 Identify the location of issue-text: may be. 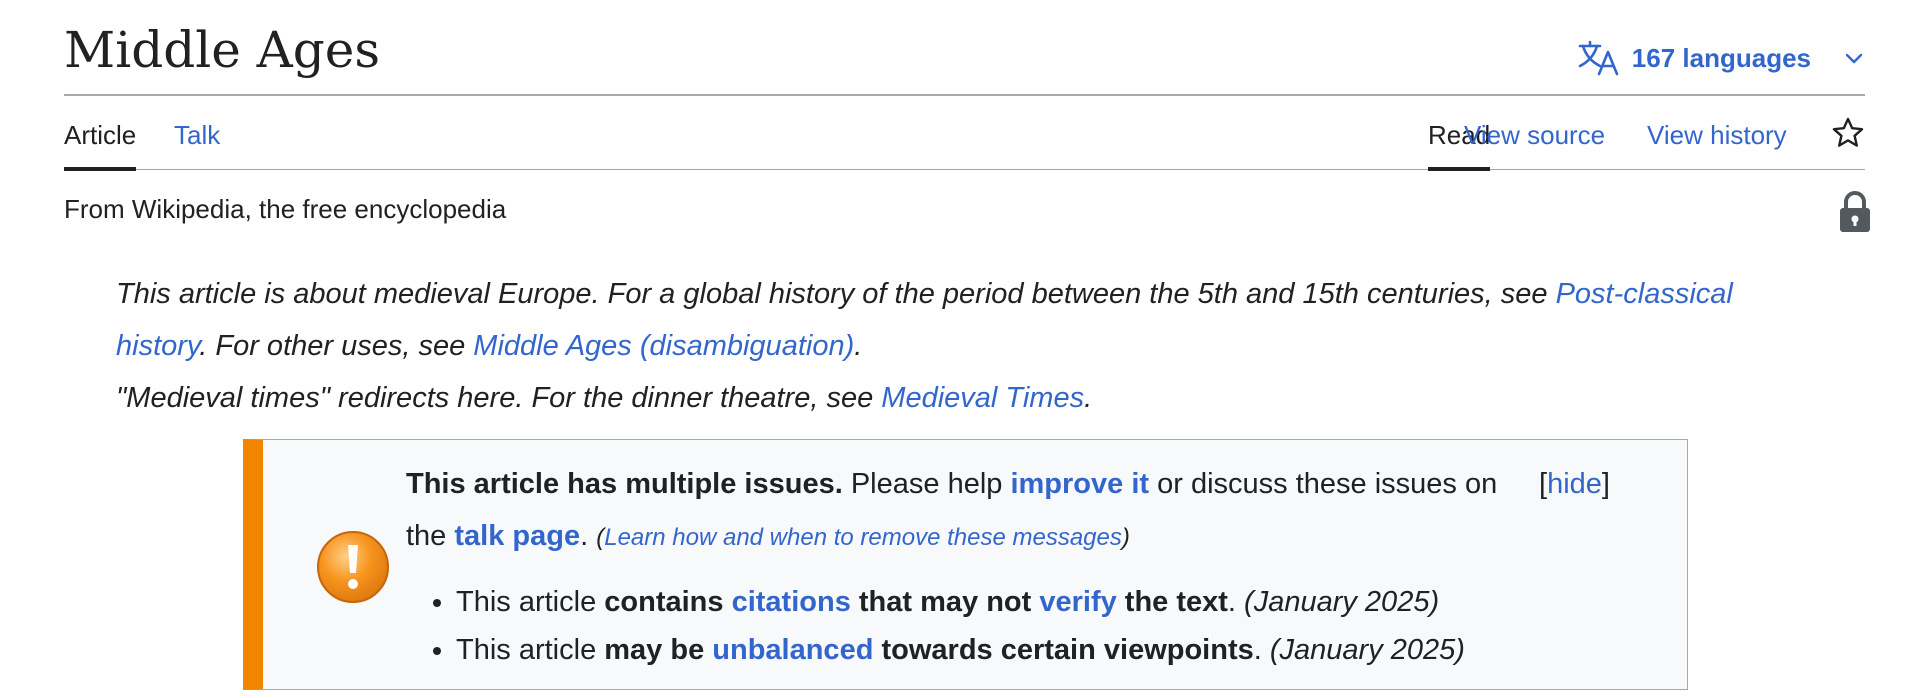
(658, 650).